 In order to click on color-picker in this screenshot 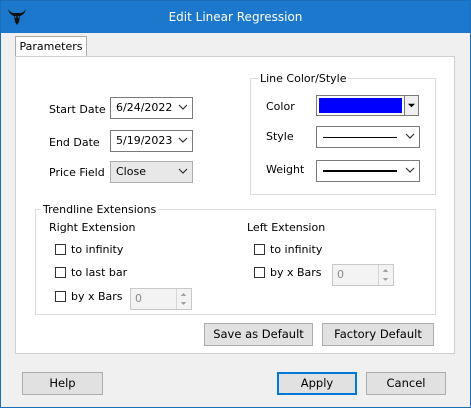, I will do `click(367, 105)`.